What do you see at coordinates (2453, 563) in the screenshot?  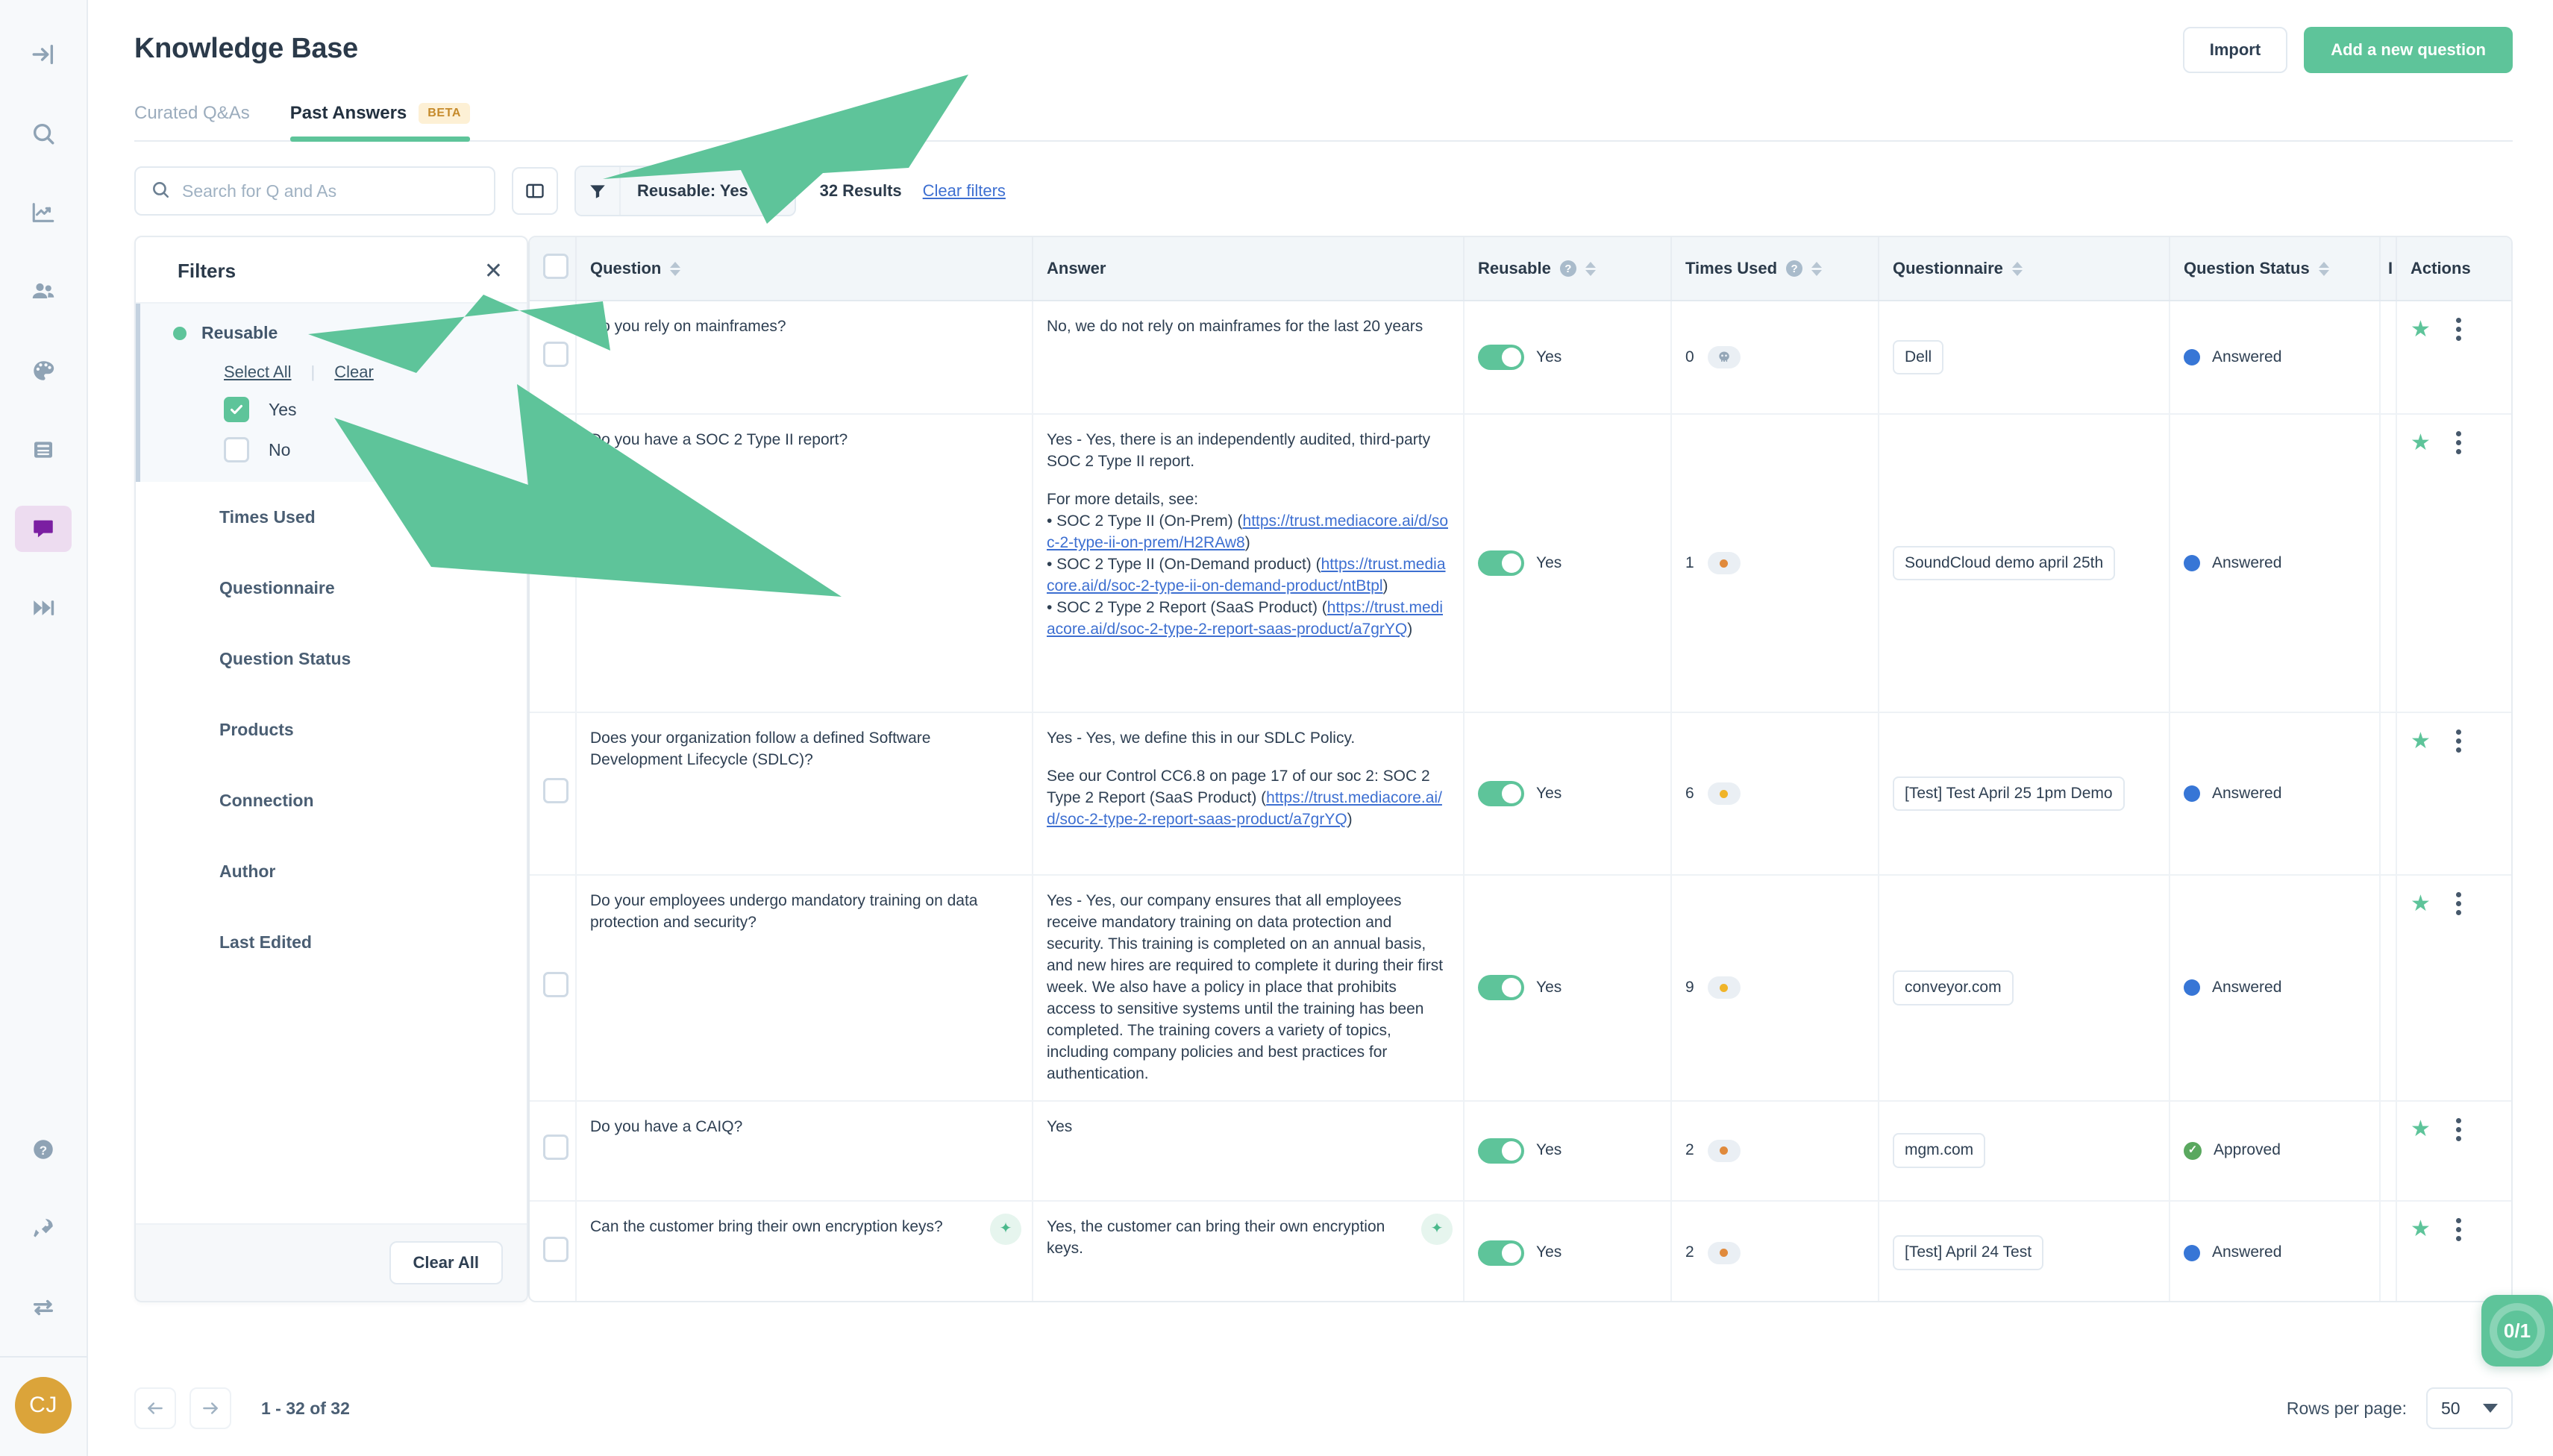 I see `cell-actions: ★` at bounding box center [2453, 563].